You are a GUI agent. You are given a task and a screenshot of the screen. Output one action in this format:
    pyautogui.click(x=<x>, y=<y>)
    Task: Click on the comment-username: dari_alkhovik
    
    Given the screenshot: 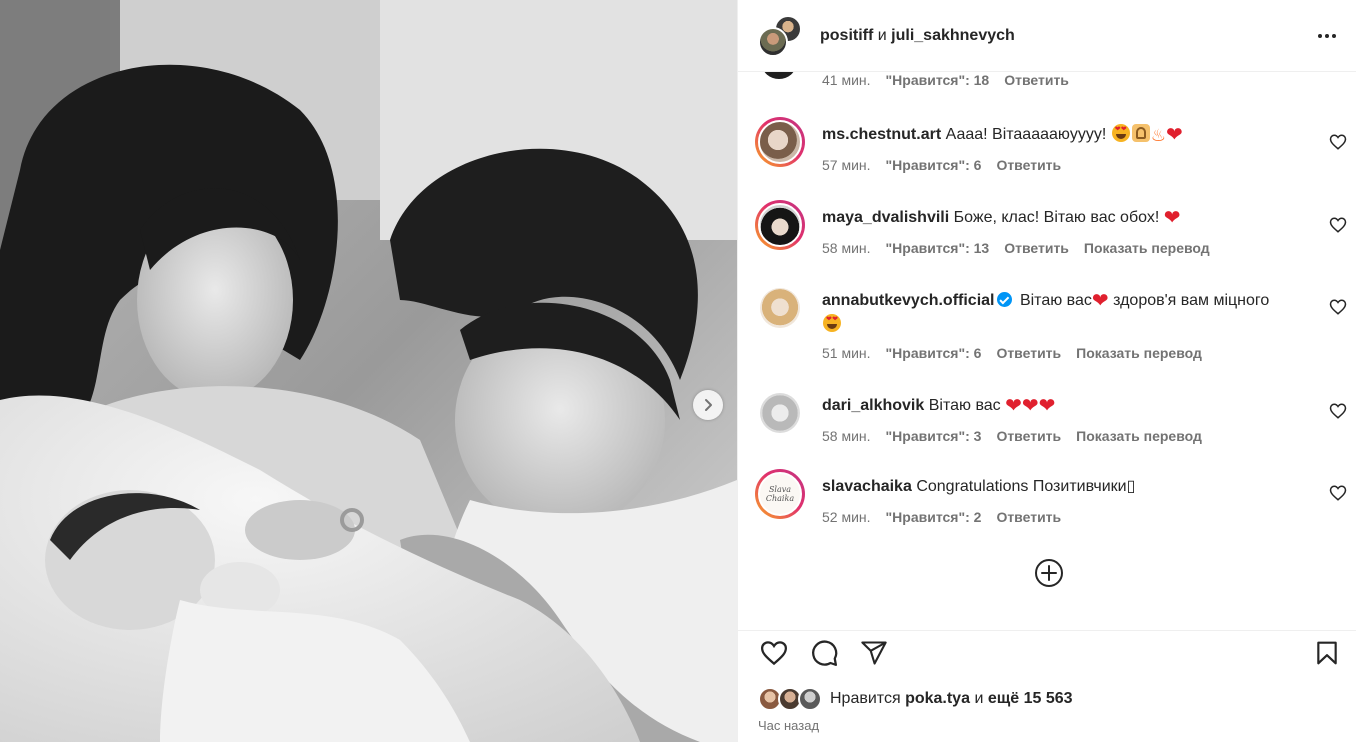 What is the action you would take?
    pyautogui.click(x=873, y=405)
    